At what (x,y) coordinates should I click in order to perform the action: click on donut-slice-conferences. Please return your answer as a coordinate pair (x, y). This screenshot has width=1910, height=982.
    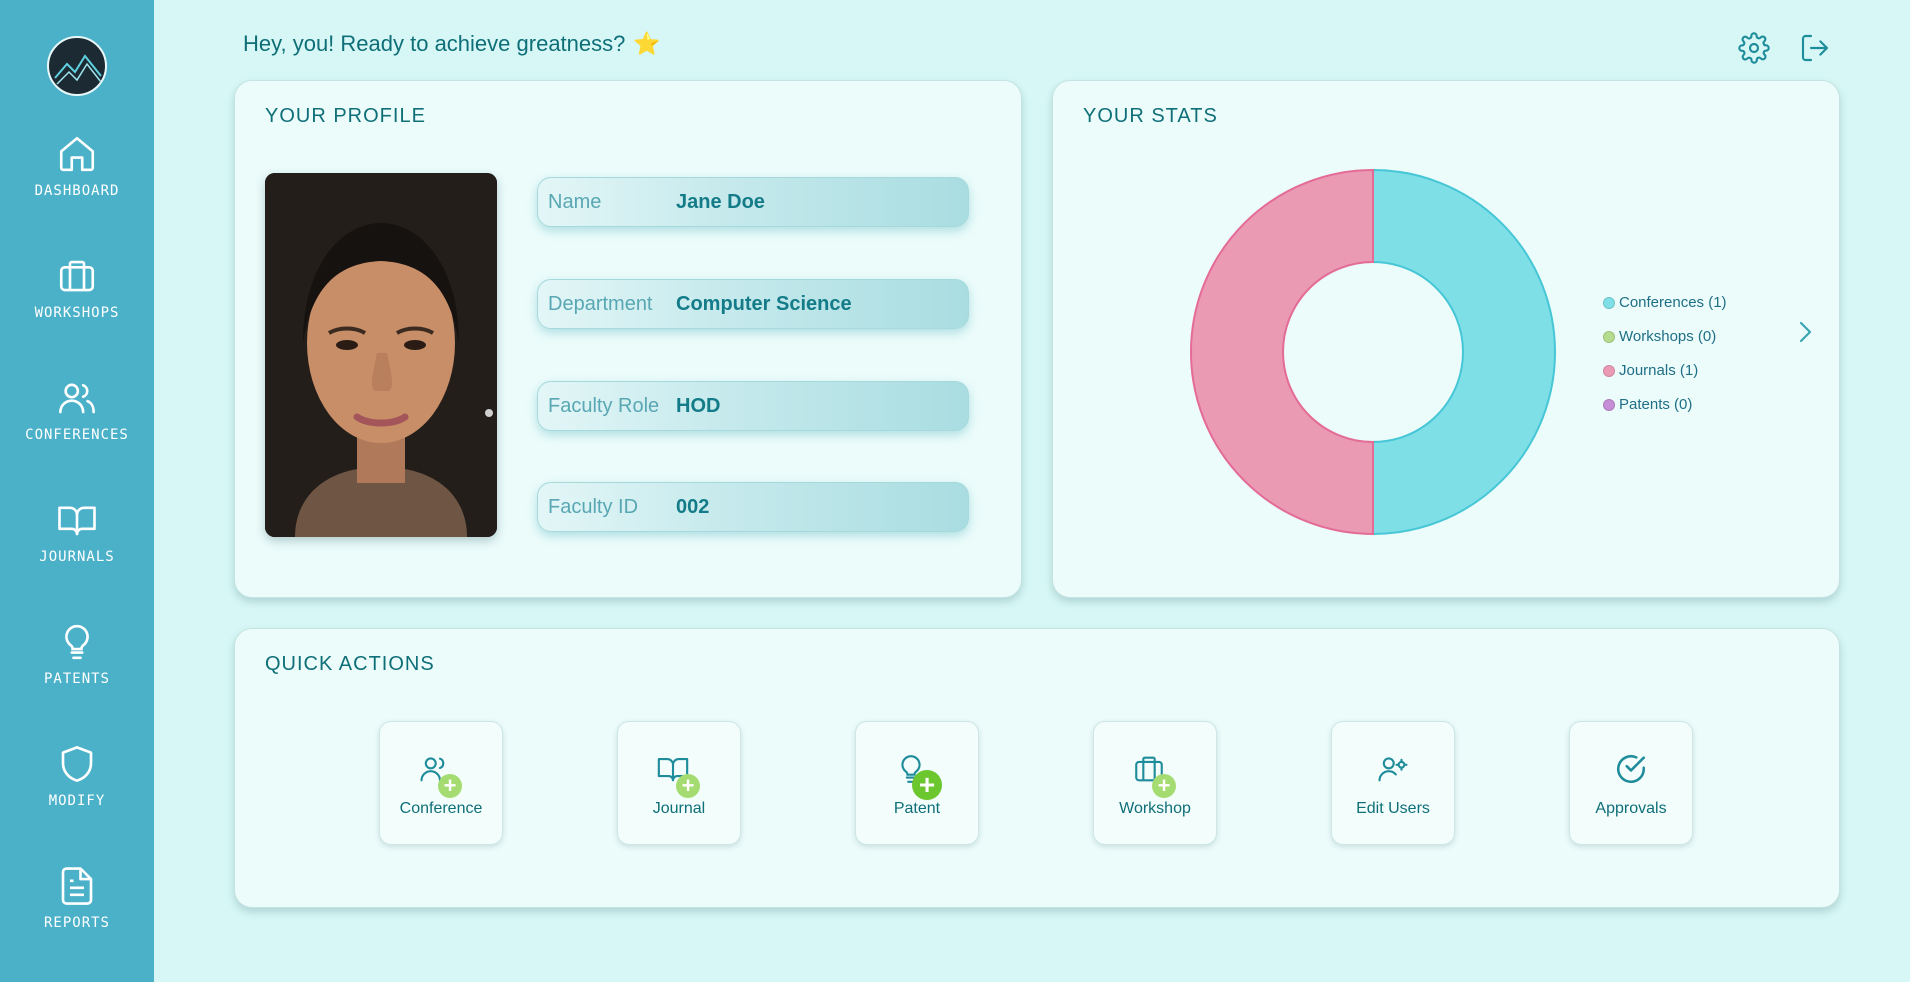
    Looking at the image, I should click on (1464, 352).